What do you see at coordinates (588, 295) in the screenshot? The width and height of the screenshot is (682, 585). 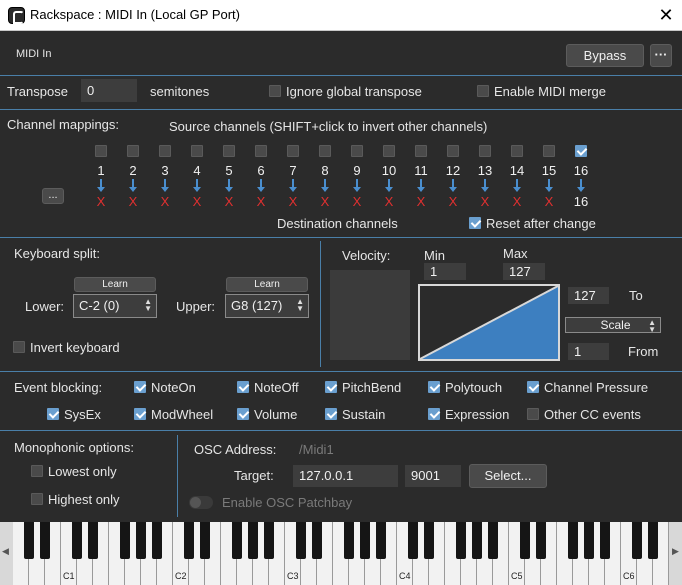 I see `velocity-to-input: 127` at bounding box center [588, 295].